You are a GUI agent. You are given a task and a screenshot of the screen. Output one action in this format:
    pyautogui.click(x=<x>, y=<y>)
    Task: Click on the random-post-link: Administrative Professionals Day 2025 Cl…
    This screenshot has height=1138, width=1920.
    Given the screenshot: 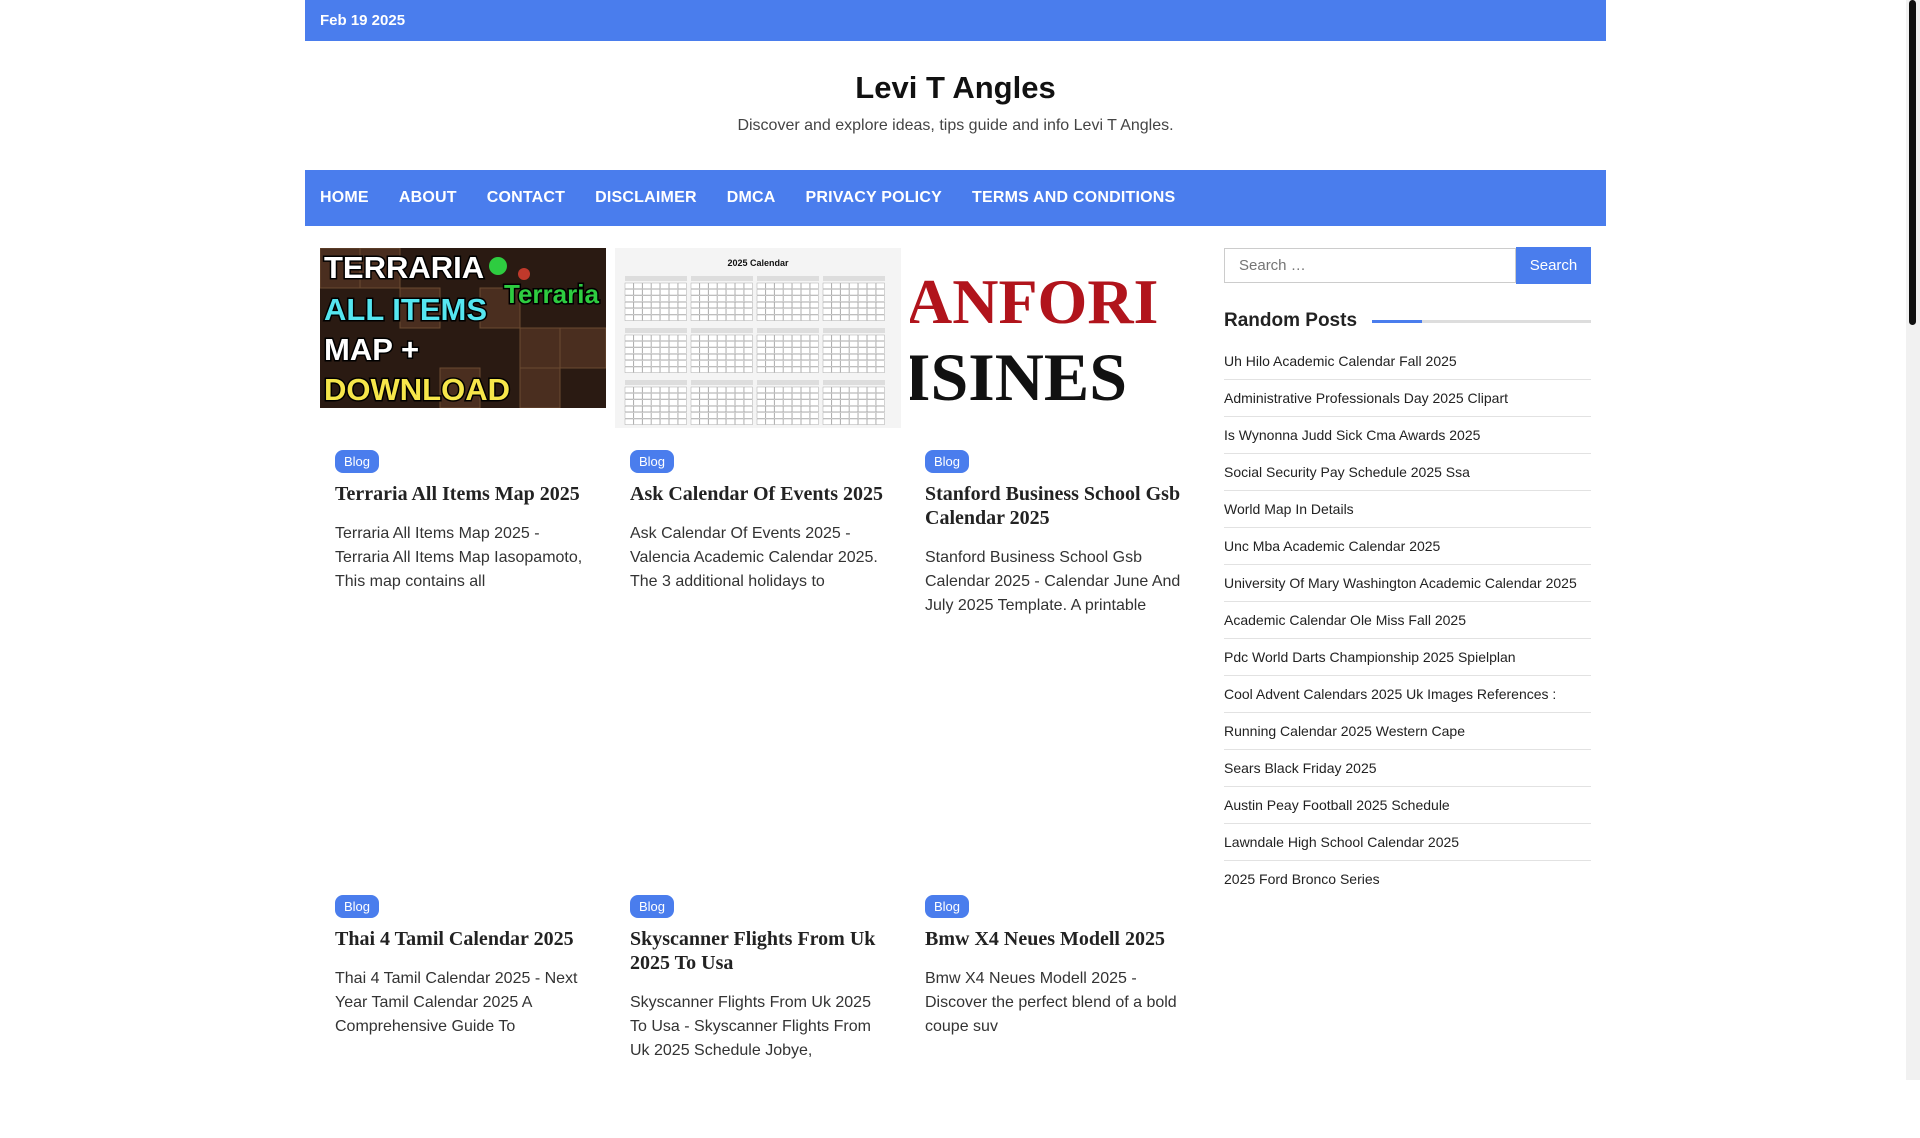 What is the action you would take?
    pyautogui.click(x=1407, y=399)
    